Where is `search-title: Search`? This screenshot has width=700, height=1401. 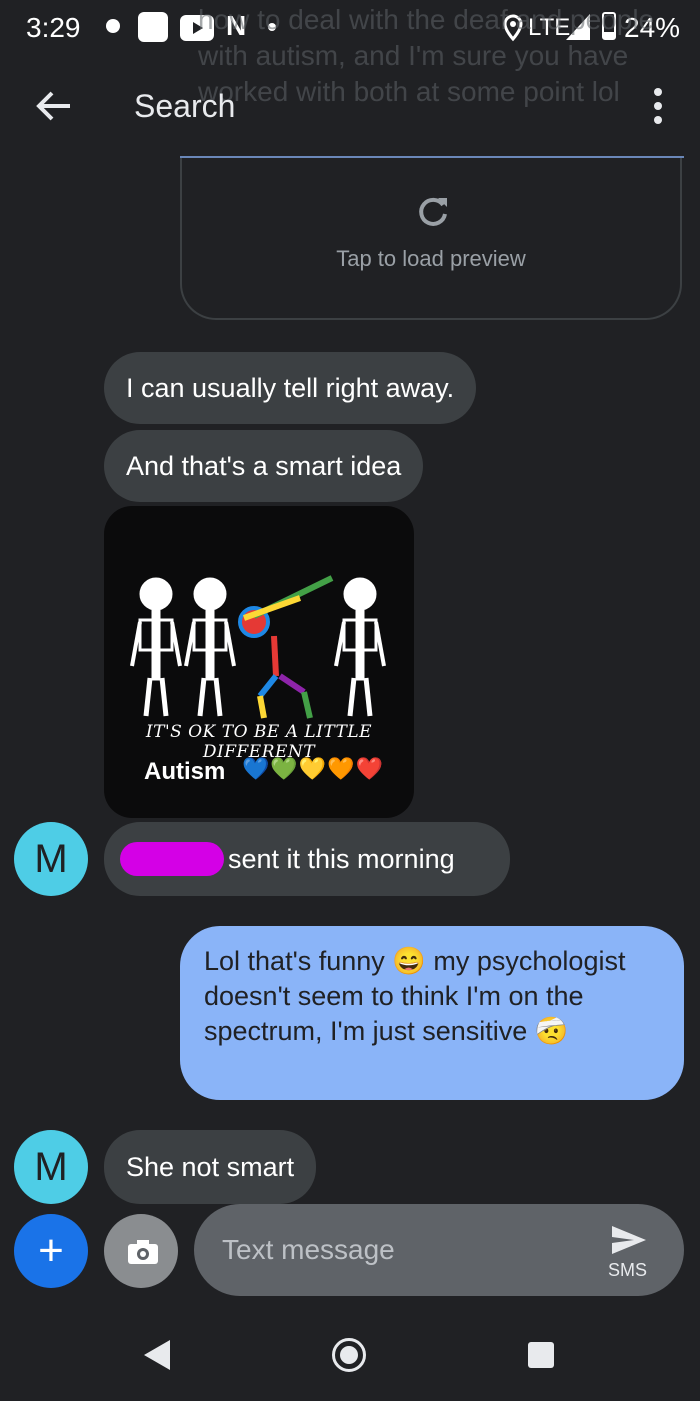
search-title: Search is located at coordinates (184, 106).